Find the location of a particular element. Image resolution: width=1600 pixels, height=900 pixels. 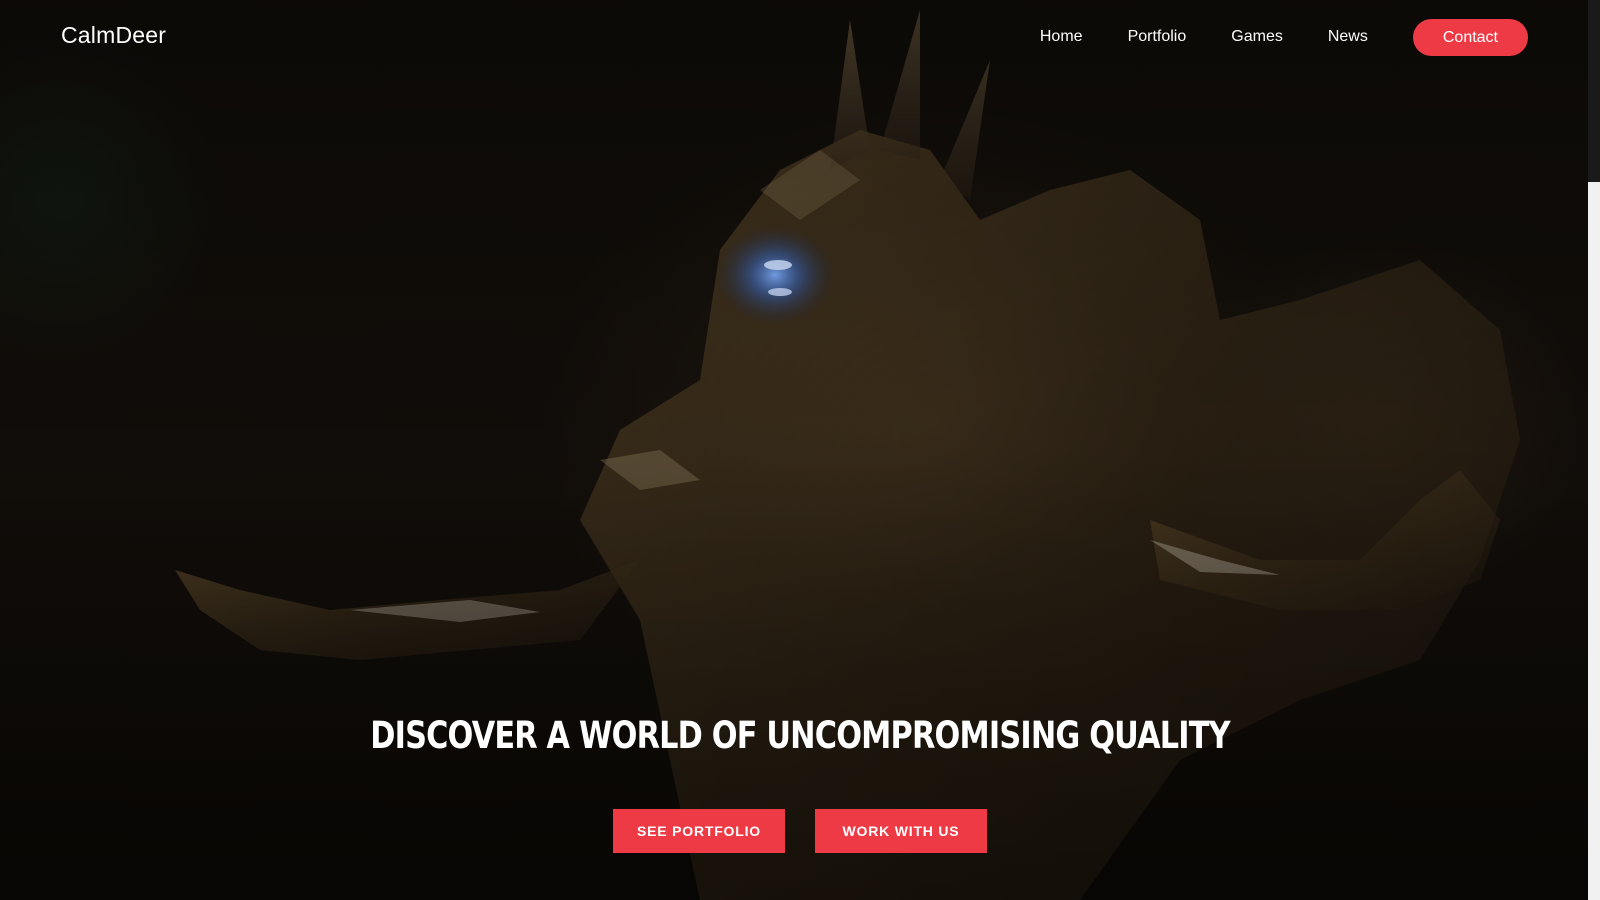

nav-home: Home is located at coordinates (1061, 37).